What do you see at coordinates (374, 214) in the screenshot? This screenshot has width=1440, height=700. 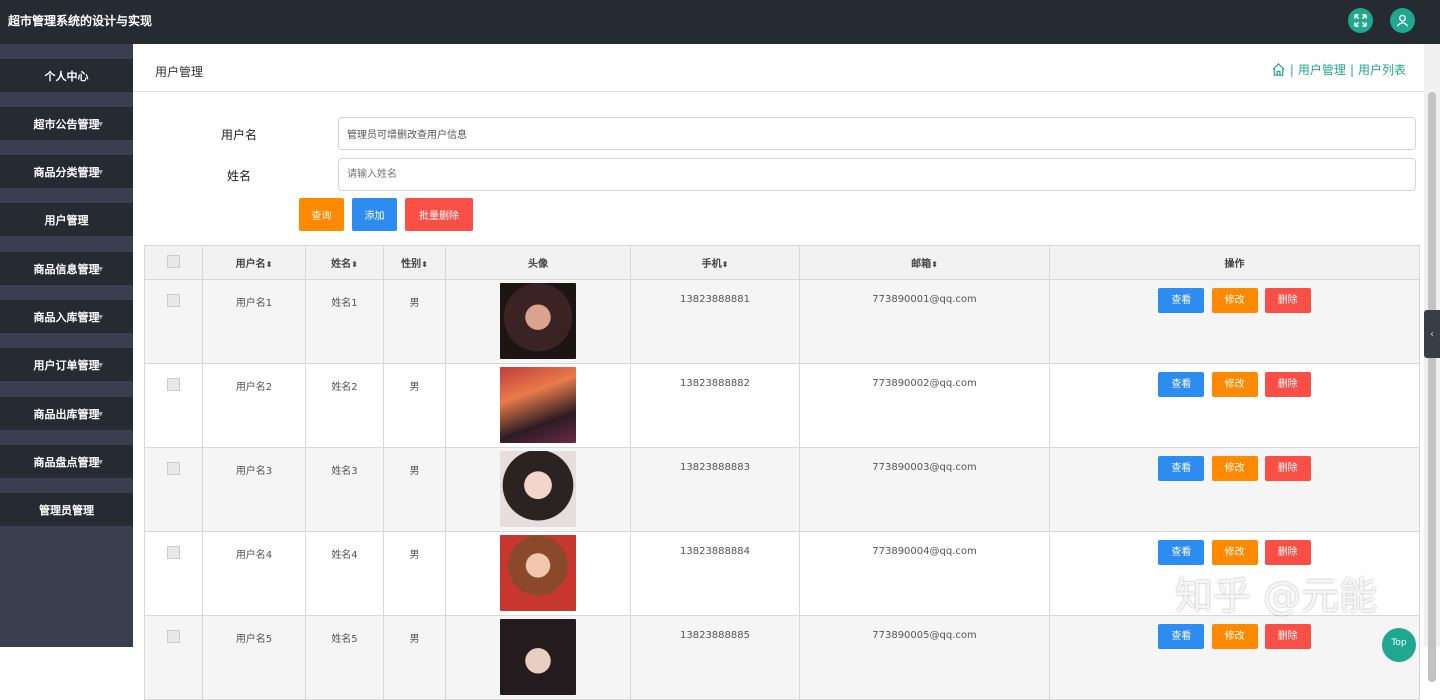 I see `add-button: 添加` at bounding box center [374, 214].